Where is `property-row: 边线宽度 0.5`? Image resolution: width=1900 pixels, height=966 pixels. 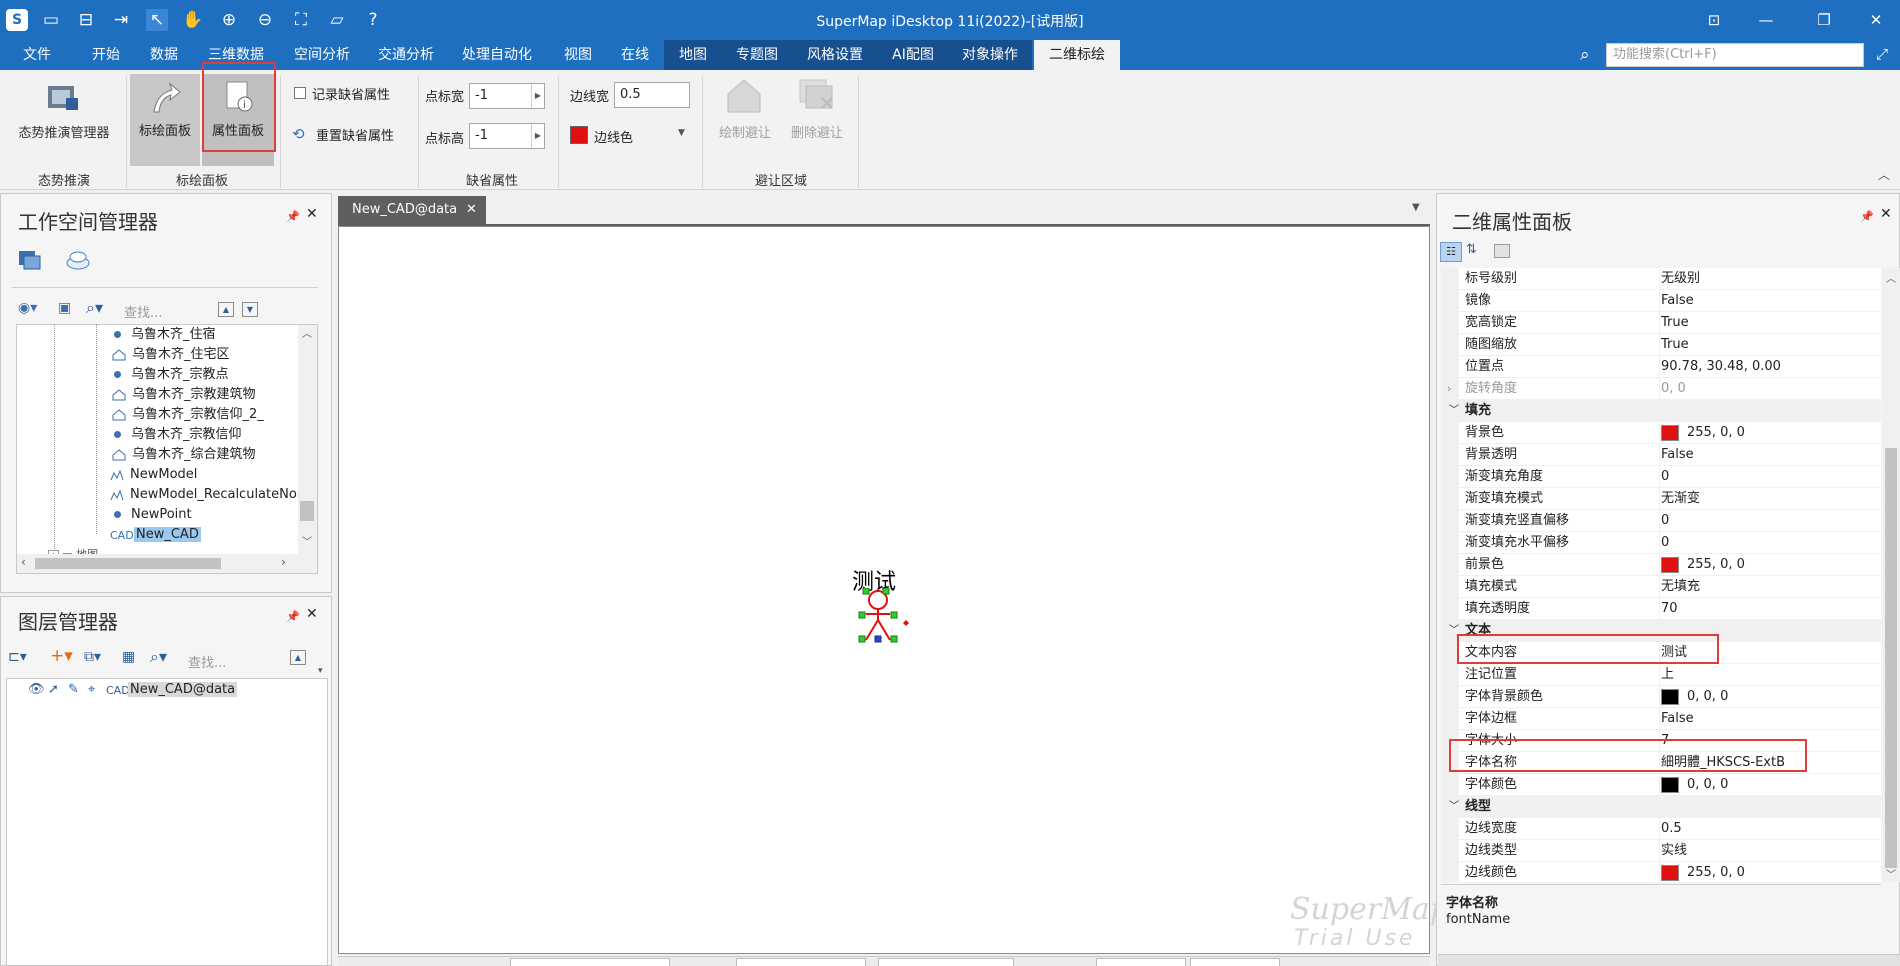 property-row: 边线宽度 0.5 is located at coordinates (1661, 829).